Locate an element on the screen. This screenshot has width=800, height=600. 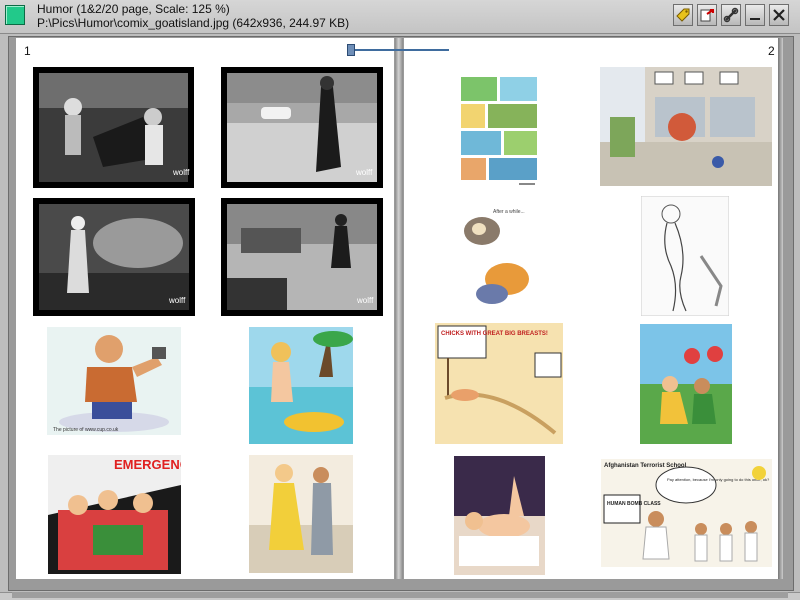
cartoon-image: The picture of www.cup.co.uk is located at coordinates (114, 381).